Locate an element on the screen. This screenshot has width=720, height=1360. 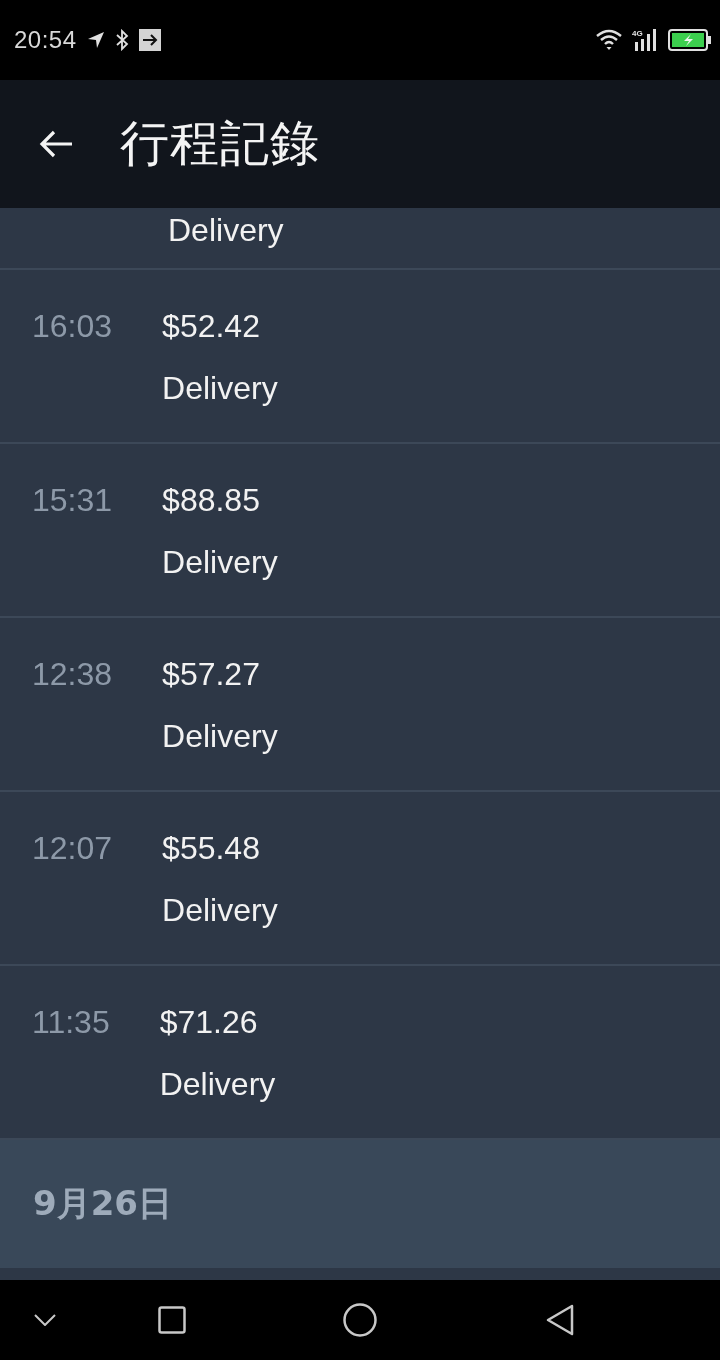
circle-icon is located at coordinates (360, 1320).